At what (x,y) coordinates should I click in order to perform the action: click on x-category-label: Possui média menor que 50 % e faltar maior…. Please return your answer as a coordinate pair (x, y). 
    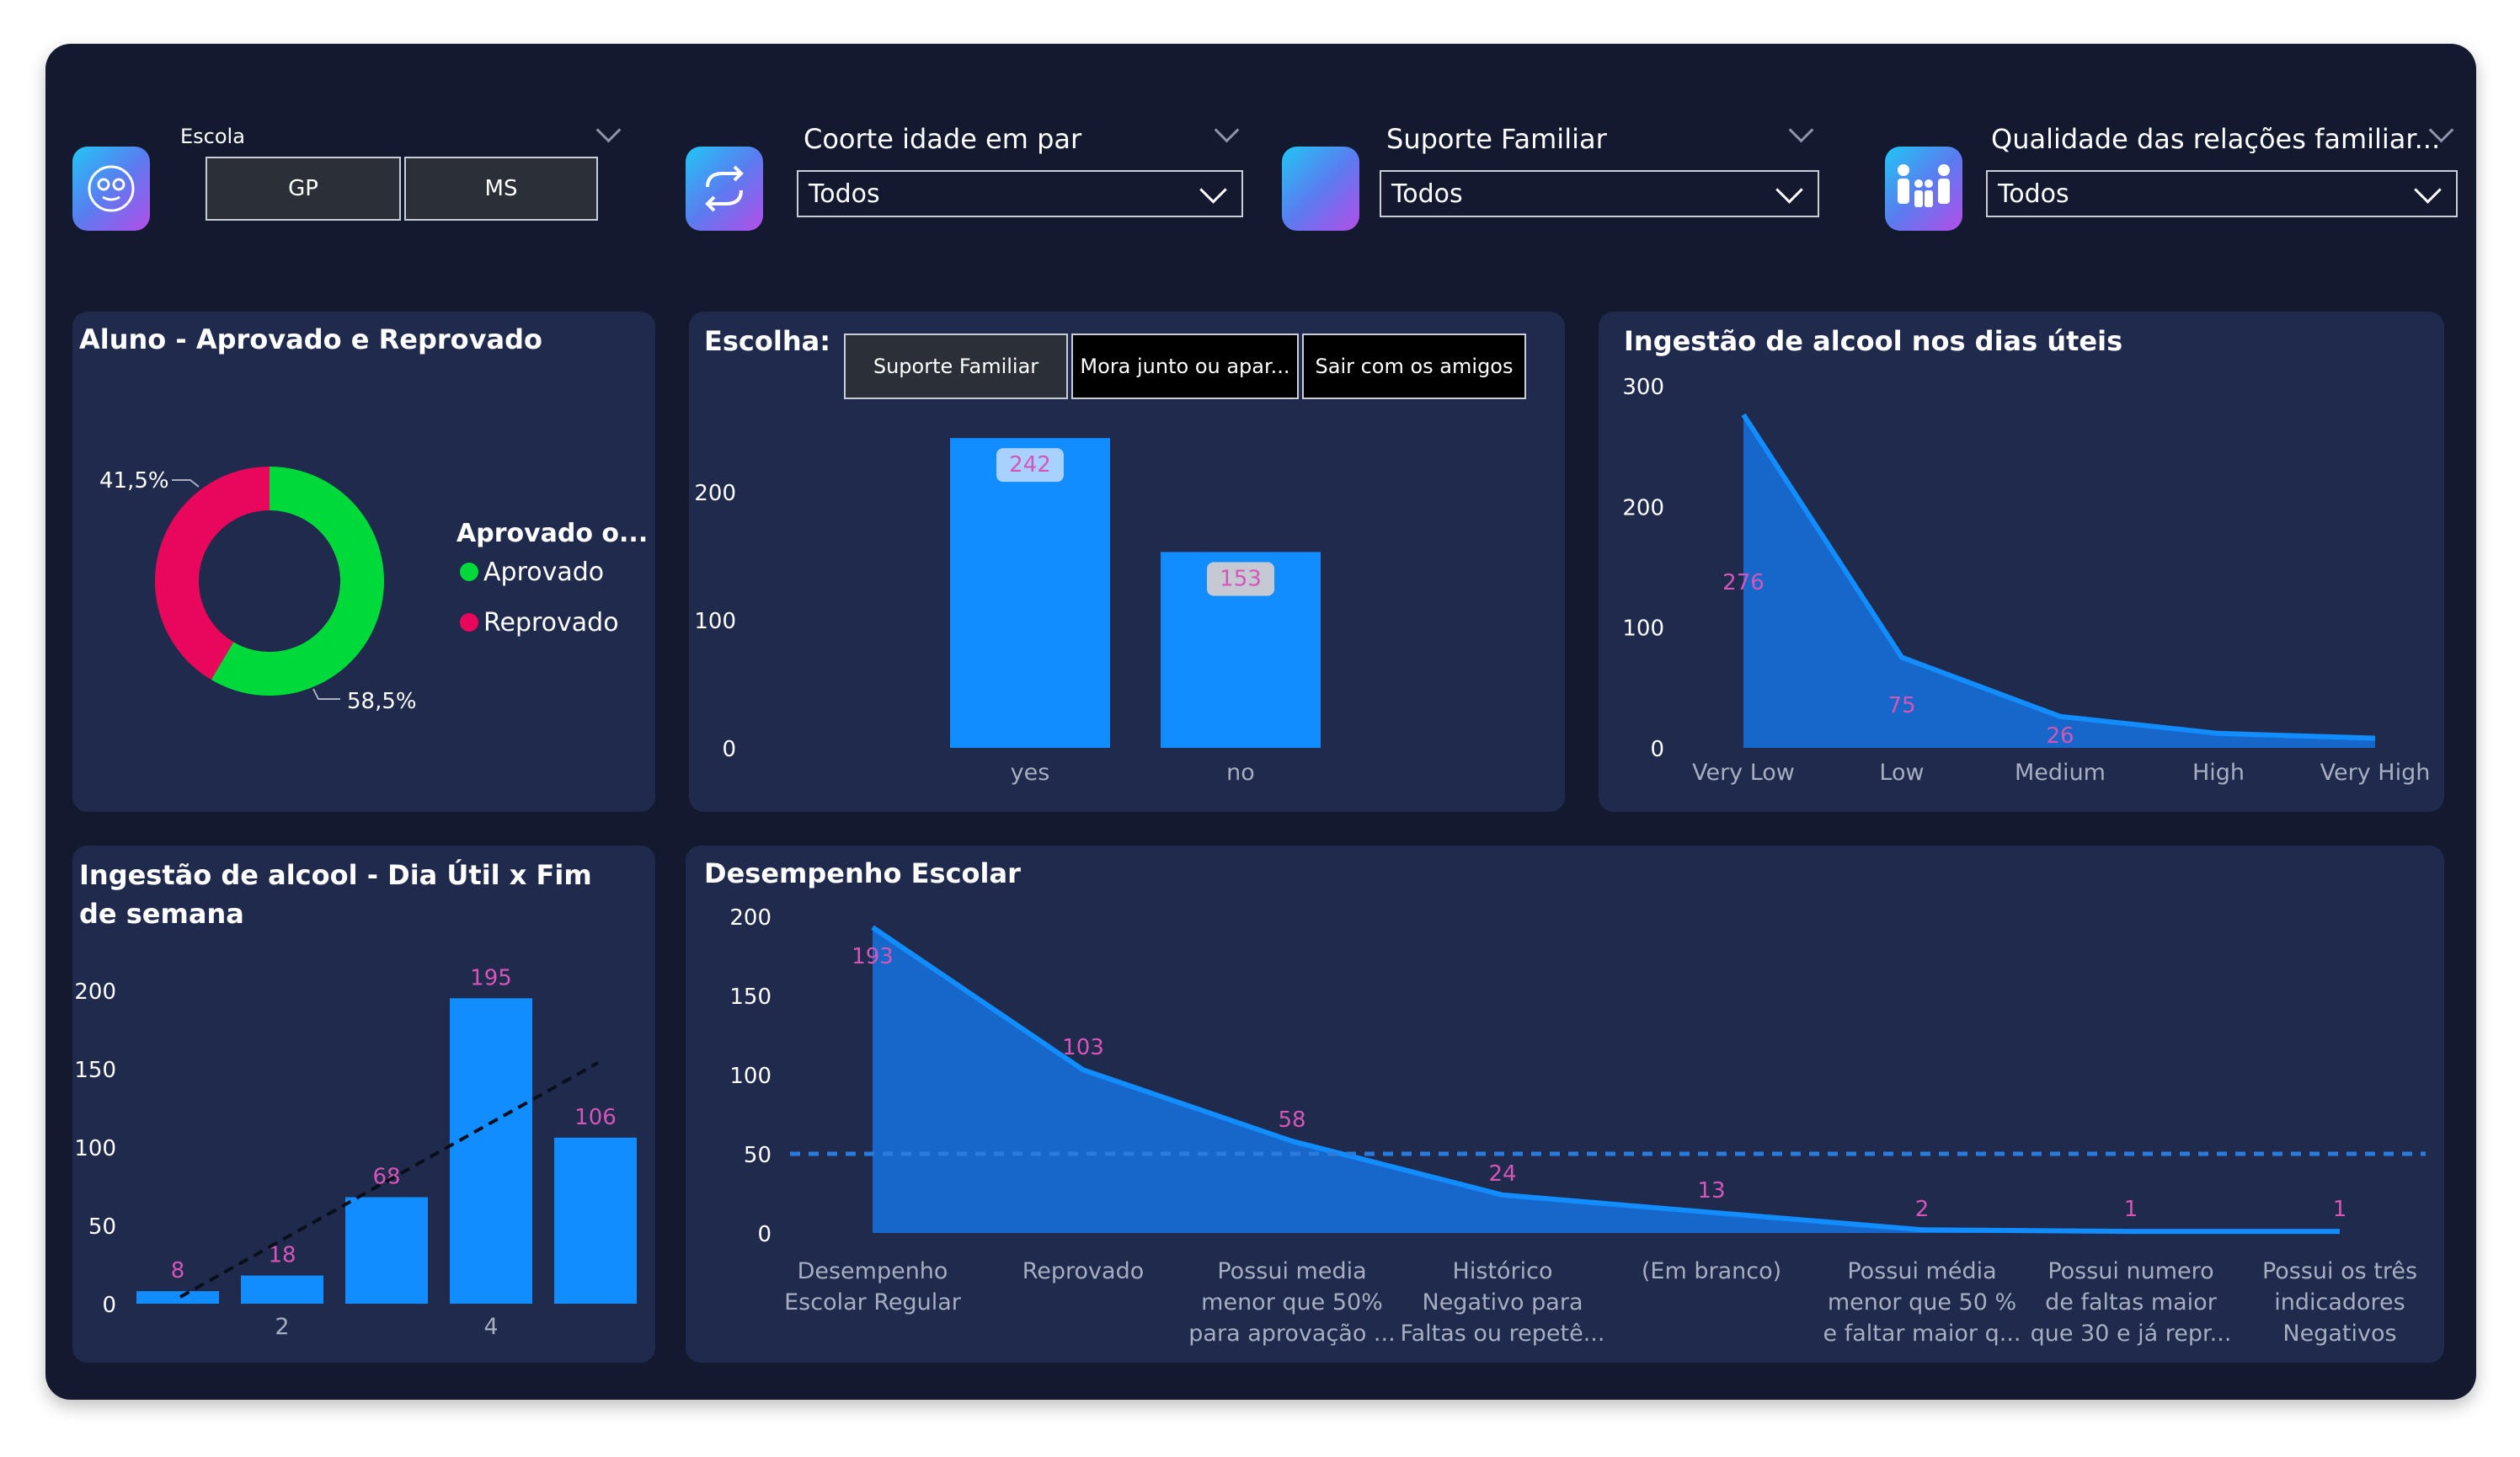
    Looking at the image, I should click on (1922, 1302).